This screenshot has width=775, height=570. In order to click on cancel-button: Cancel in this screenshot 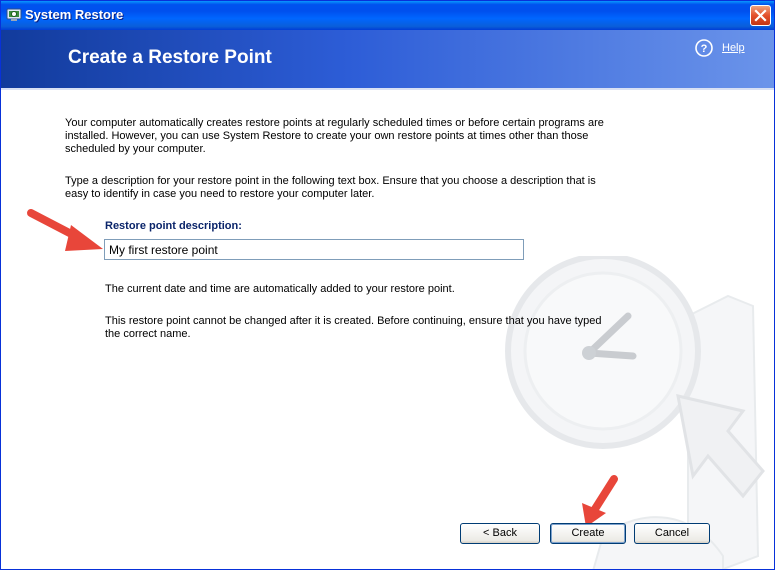, I will do `click(672, 533)`.